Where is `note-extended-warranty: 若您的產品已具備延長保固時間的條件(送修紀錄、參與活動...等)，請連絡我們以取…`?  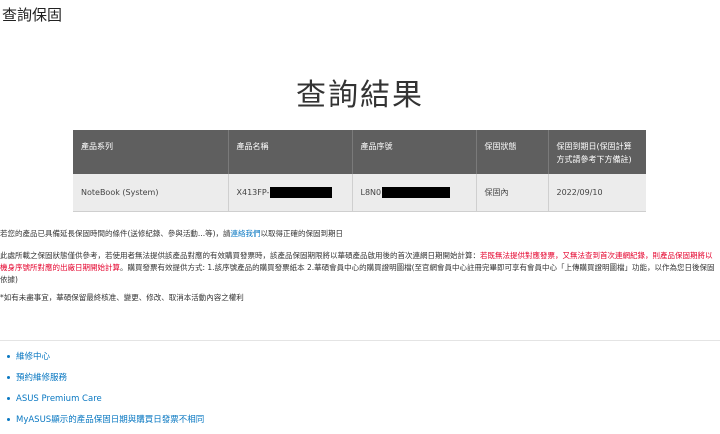
note-extended-warranty: 若您的產品已具備延長保固時間的條件(送修紀錄、參與活動...等)，請連絡我們以取… is located at coordinates (359, 234).